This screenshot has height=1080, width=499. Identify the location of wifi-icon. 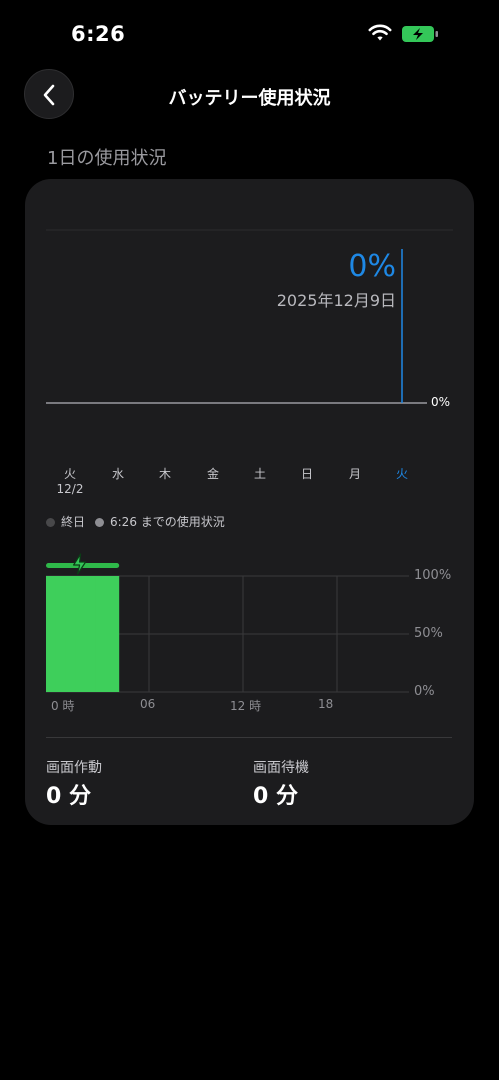
(380, 32).